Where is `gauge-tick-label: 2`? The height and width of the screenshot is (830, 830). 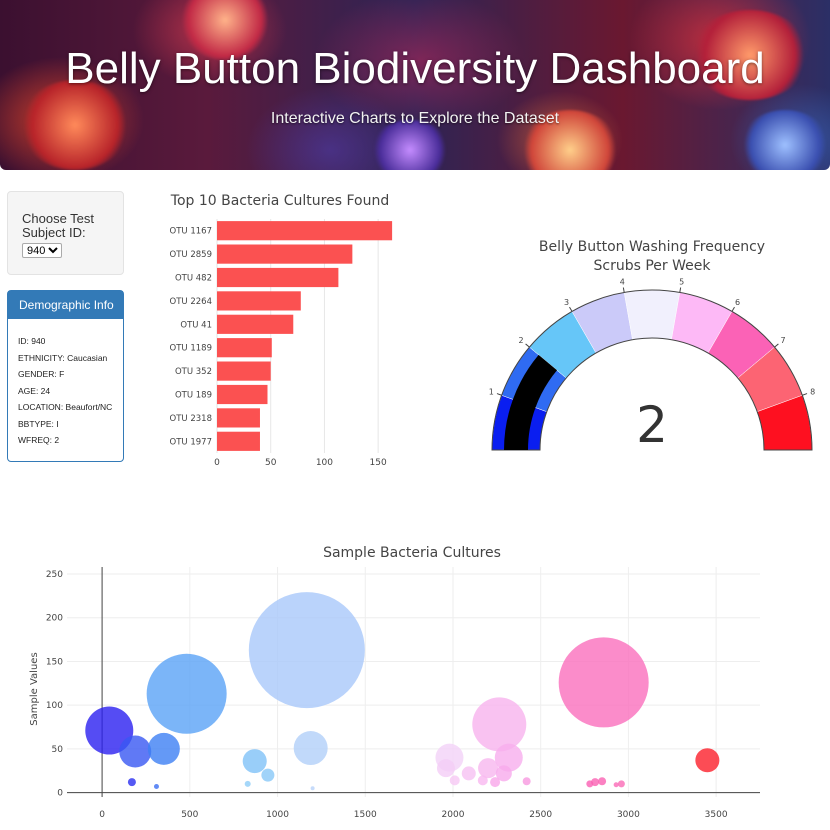
gauge-tick-label: 2 is located at coordinates (520, 340).